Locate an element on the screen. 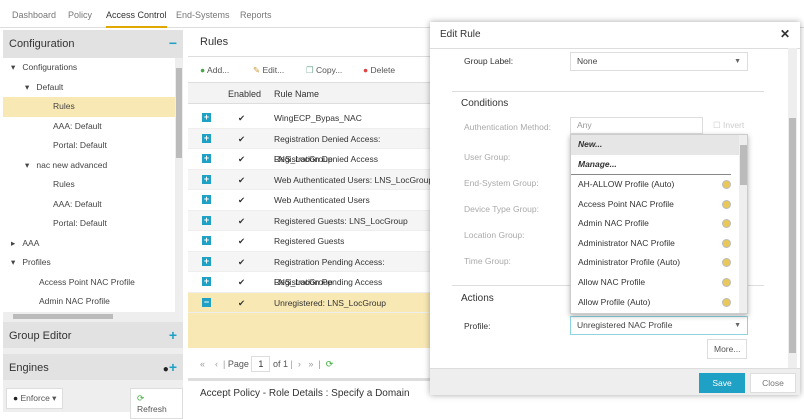 Image resolution: width=804 pixels, height=419 pixels. engines-header: Engines ●+ is located at coordinates (93, 367).